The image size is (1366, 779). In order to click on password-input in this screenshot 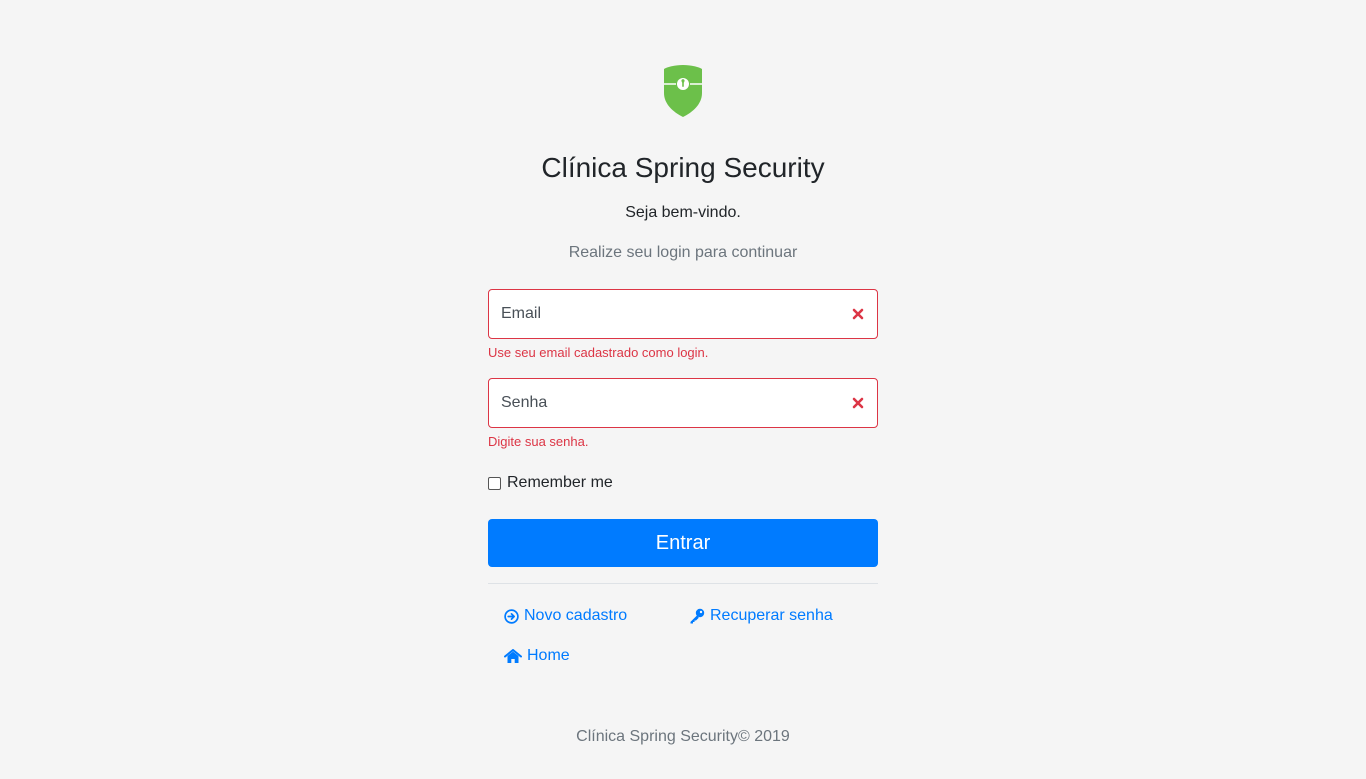, I will do `click(664, 403)`.